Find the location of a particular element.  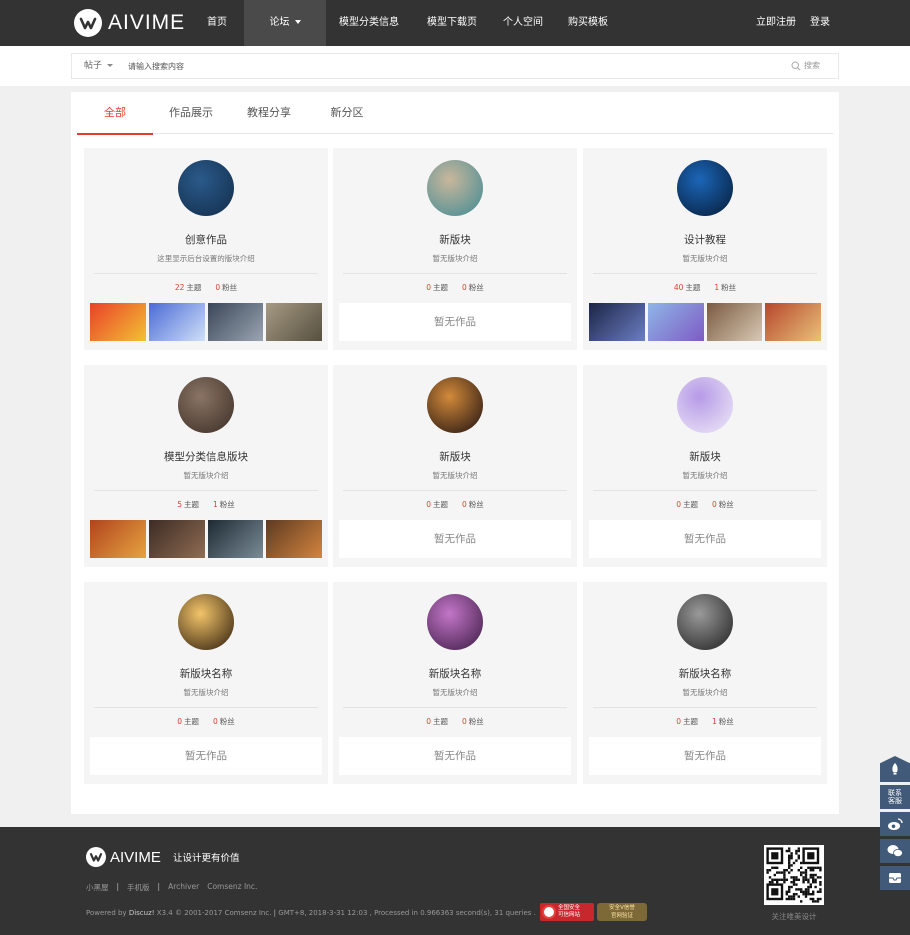

footer-logo: AIVIME is located at coordinates (123, 857).